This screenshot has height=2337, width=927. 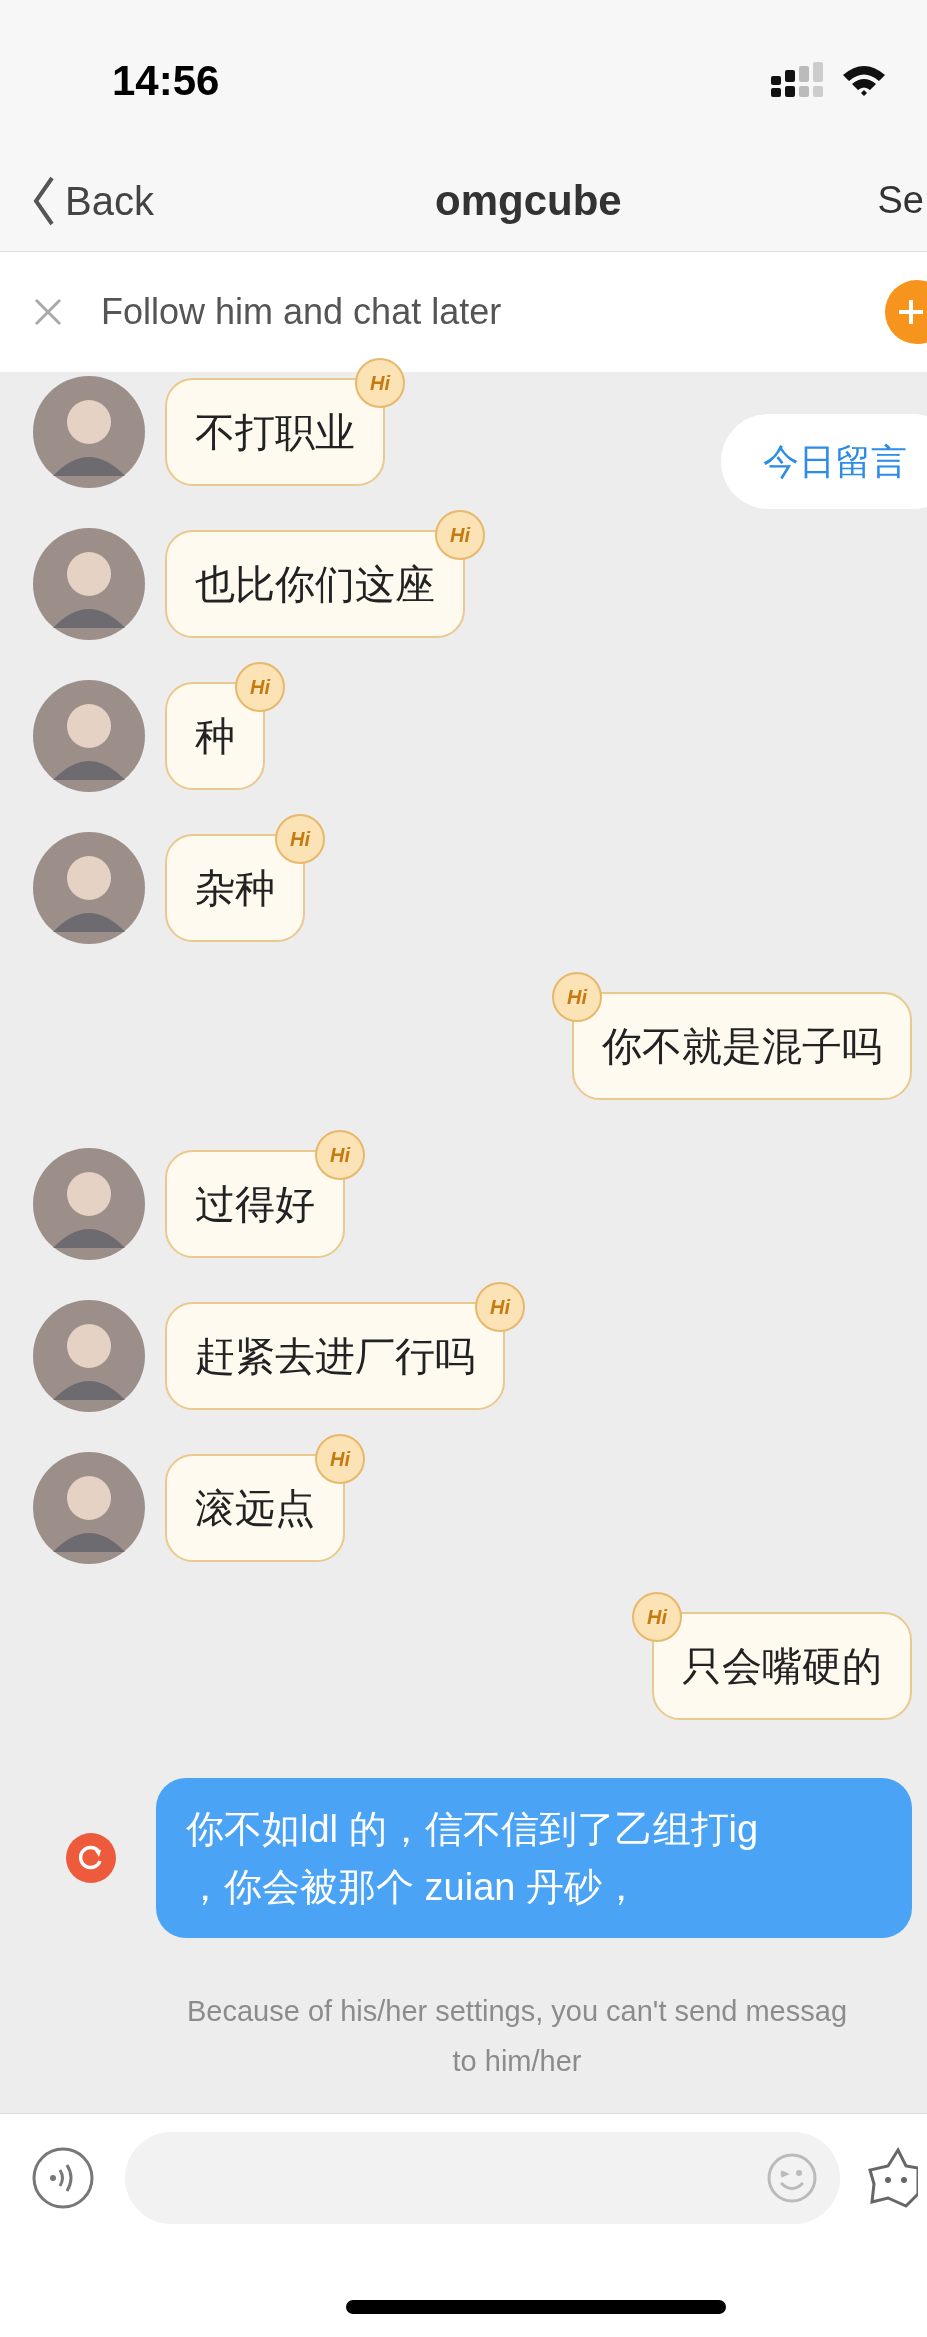 I want to click on message-text: 你不如ldl 的，信不信到了乙组打ig ，你会被那个 zuian 丹砂，, so click(x=473, y=1858).